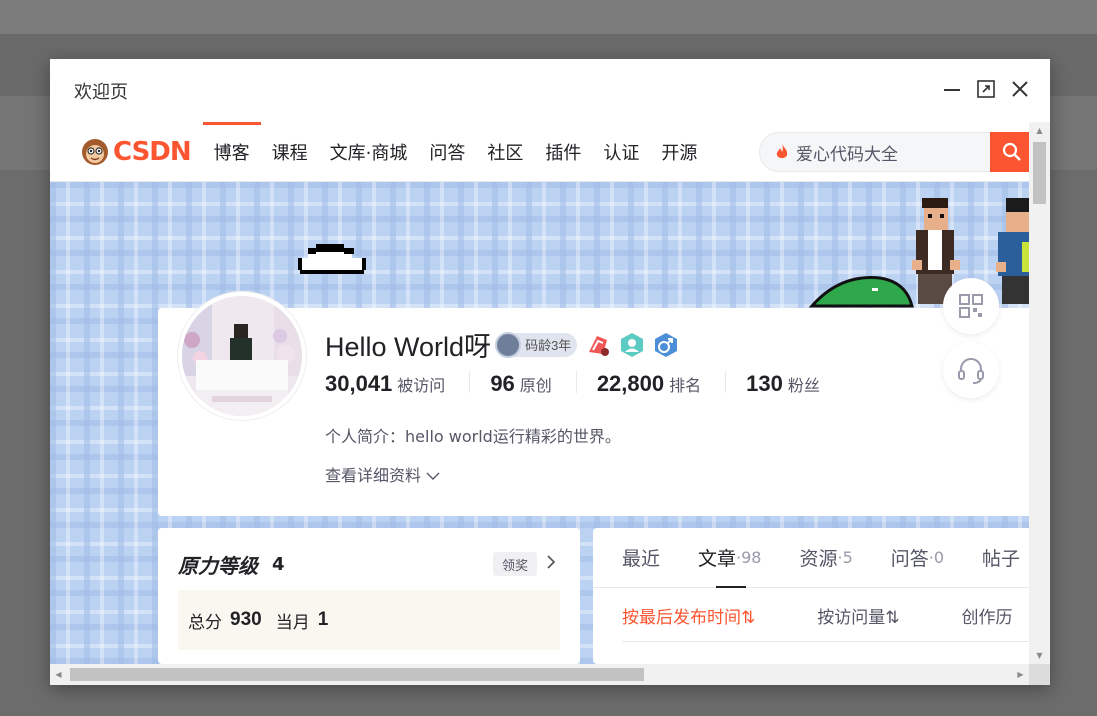  Describe the element at coordinates (246, 619) in the screenshot. I see `total-score-value: 930` at that location.